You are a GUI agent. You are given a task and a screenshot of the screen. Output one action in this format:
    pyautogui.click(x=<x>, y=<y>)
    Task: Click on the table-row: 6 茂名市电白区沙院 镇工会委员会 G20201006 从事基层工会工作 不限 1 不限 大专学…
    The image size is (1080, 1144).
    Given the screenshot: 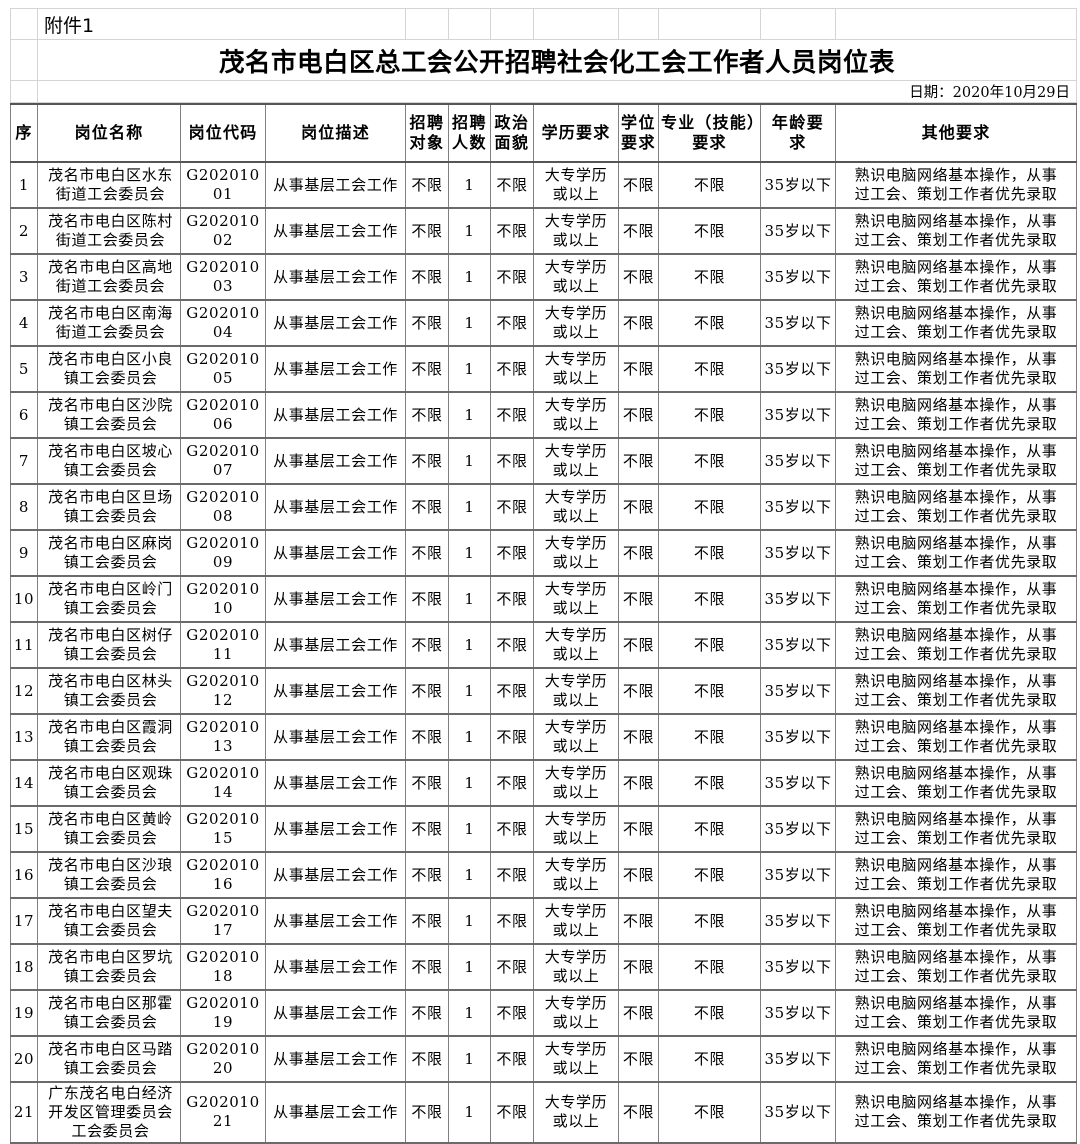 What is the action you would take?
    pyautogui.click(x=543, y=415)
    